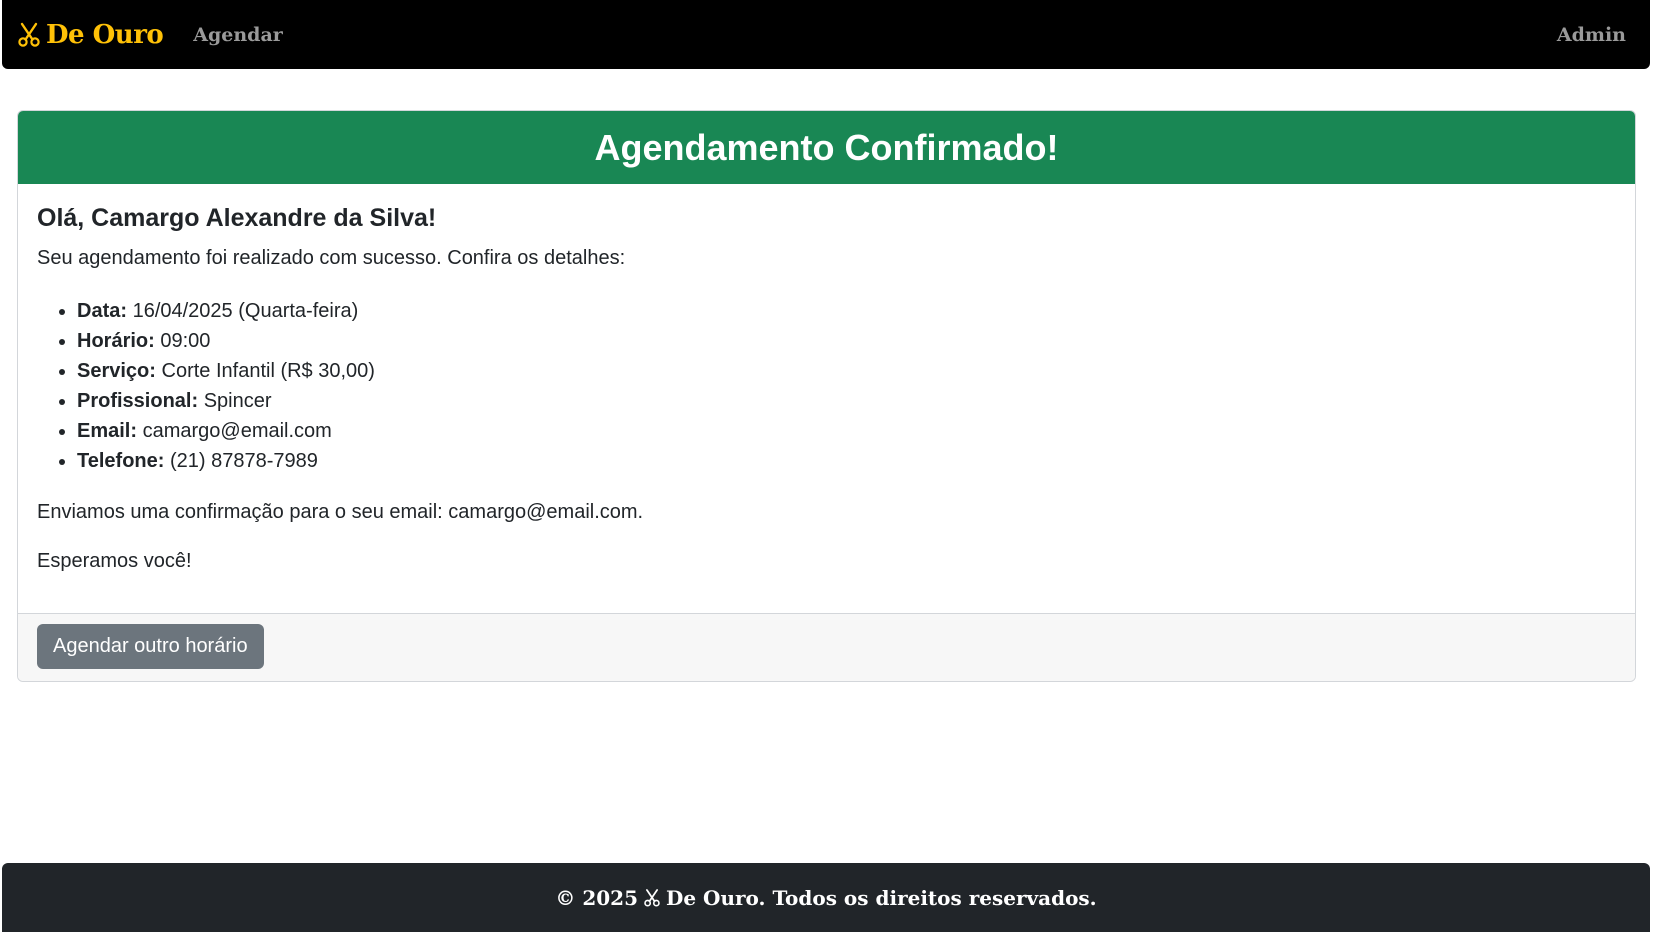 This screenshot has height=932, width=1654. I want to click on schedule-another-button: Agendar outro horário, so click(150, 646).